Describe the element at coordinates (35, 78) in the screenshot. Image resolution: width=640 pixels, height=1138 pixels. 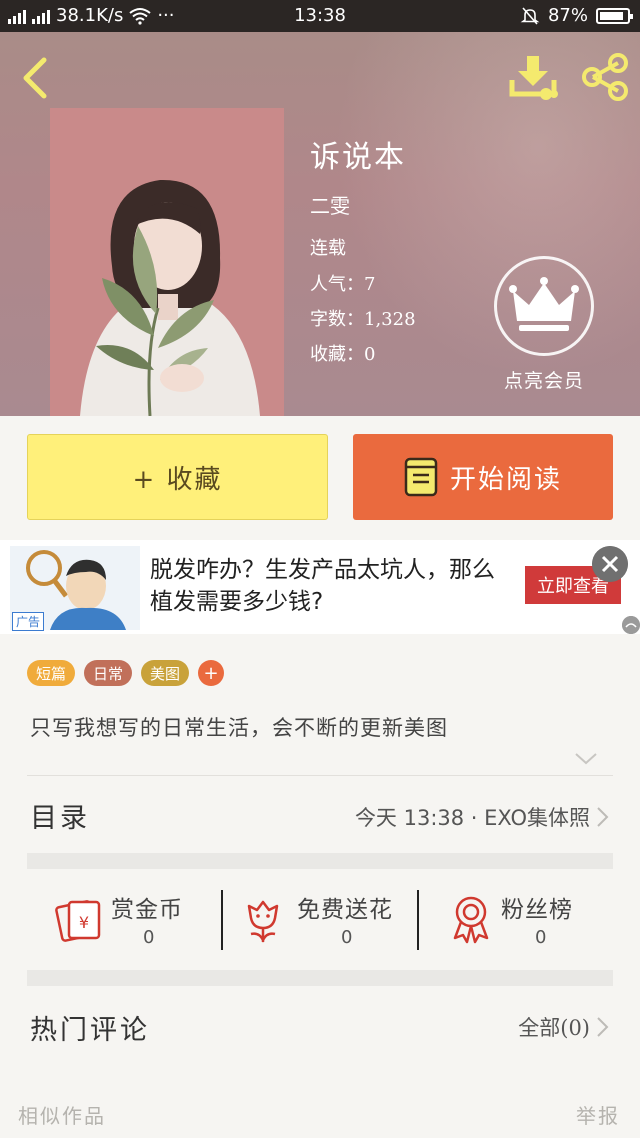
I see `back-icon` at that location.